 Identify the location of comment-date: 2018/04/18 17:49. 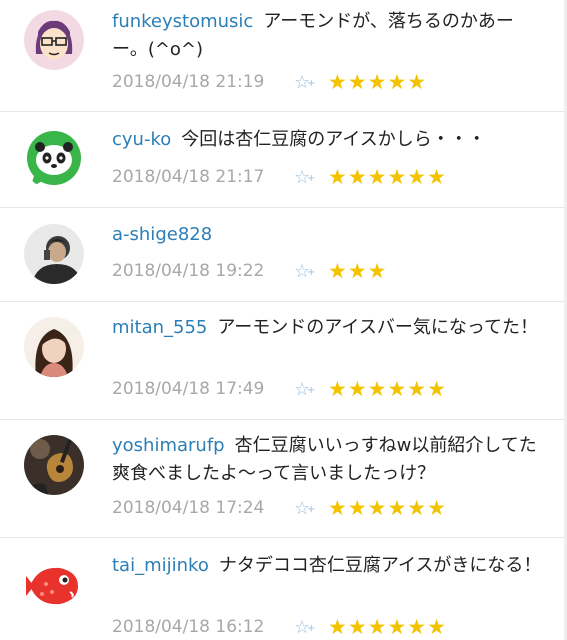
(188, 389).